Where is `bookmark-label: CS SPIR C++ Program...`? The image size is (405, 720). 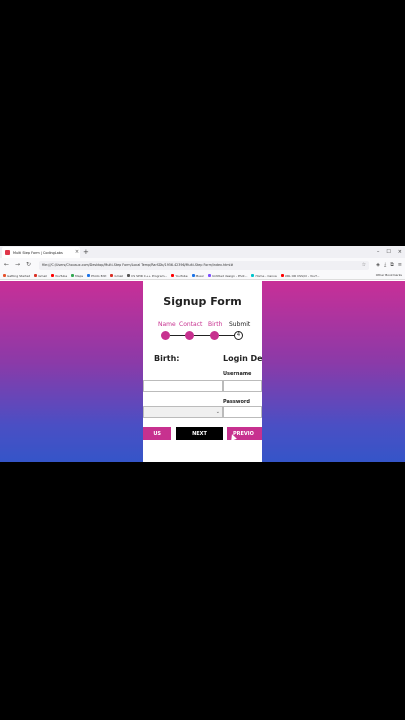
bookmark-label: CS SPIR C++ Program... is located at coordinates (149, 275).